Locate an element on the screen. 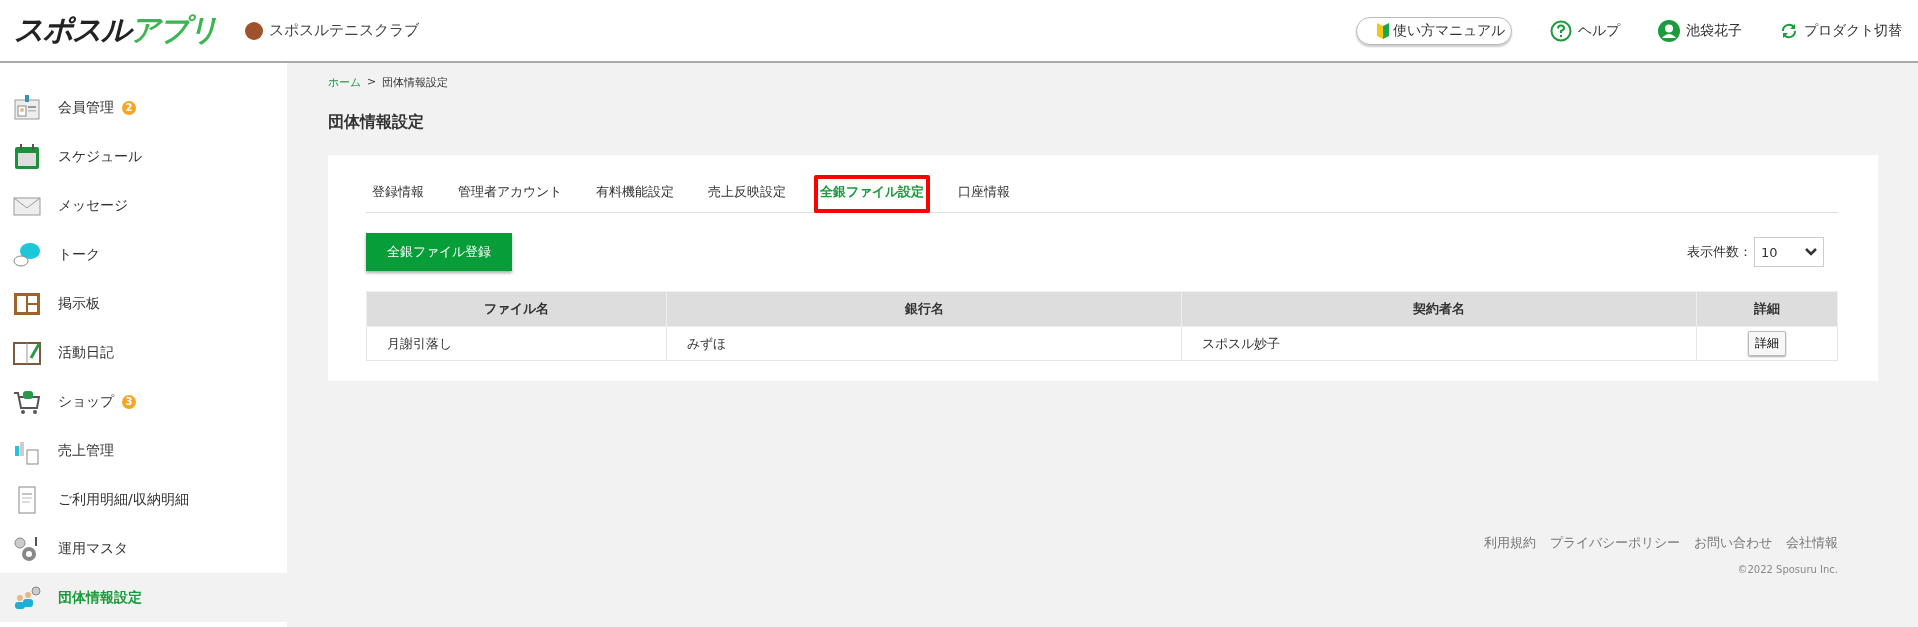 This screenshot has height=627, width=1918. table-cell: スポスル妙子 is located at coordinates (1439, 343).